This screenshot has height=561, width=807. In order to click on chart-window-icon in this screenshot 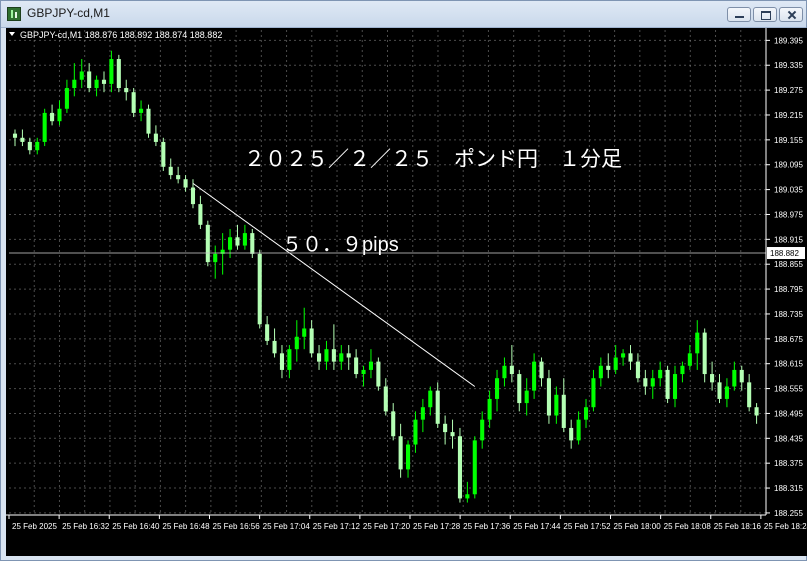, I will do `click(14, 14)`.